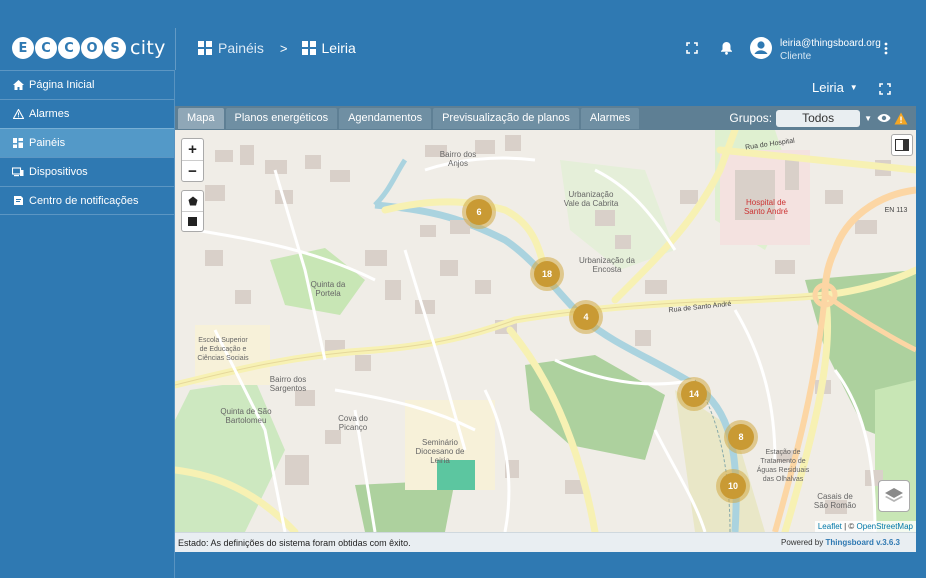 Image resolution: width=926 pixels, height=578 pixels. I want to click on tab-energy-plans: Planos energéticos, so click(281, 118).